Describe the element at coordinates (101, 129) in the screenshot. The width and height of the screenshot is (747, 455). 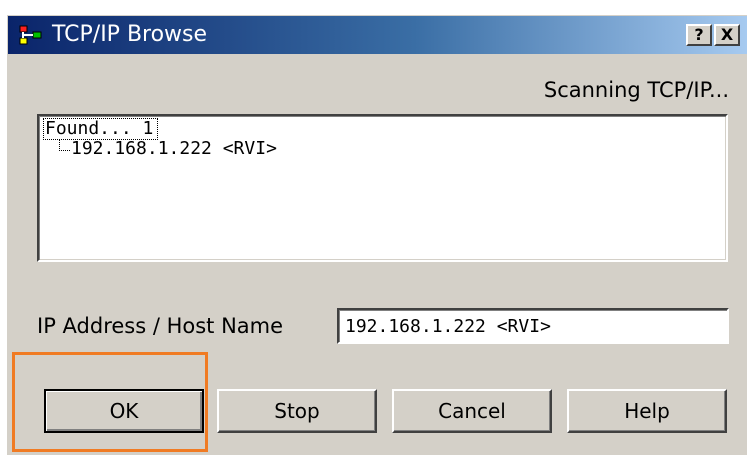
I see `tree-root-item: Found... 1` at that location.